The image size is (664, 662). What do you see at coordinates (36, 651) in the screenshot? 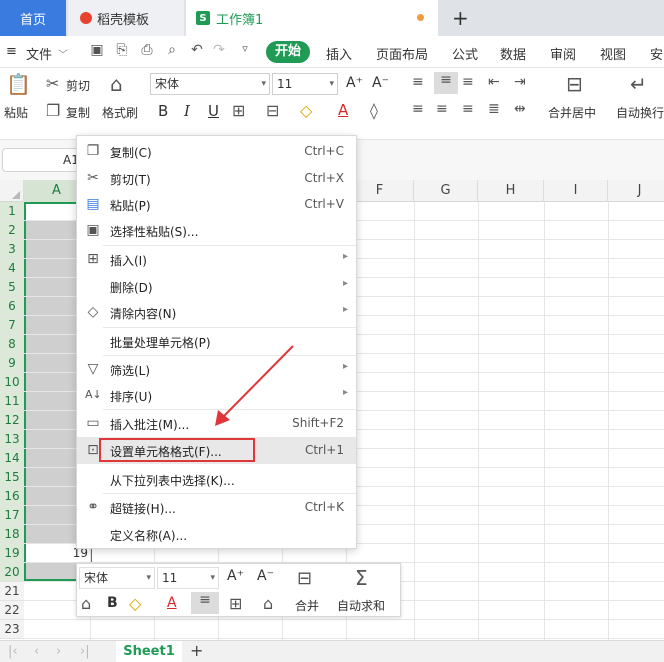
I see `prev-sheet-icon: ‹` at bounding box center [36, 651].